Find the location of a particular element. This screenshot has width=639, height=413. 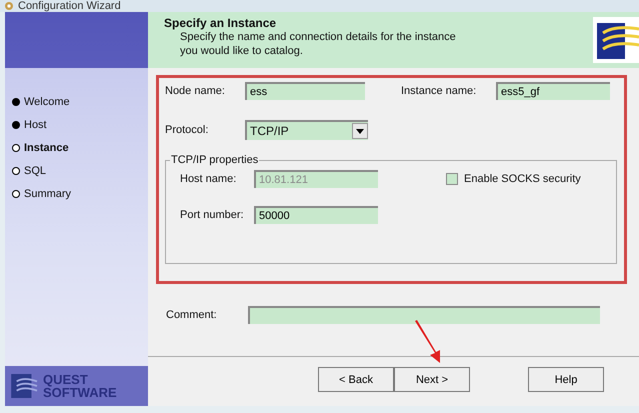

page-title: Specify an Instance is located at coordinates (221, 23).